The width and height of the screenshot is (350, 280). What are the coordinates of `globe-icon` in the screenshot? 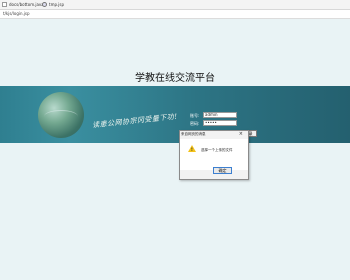 It's located at (44, 4).